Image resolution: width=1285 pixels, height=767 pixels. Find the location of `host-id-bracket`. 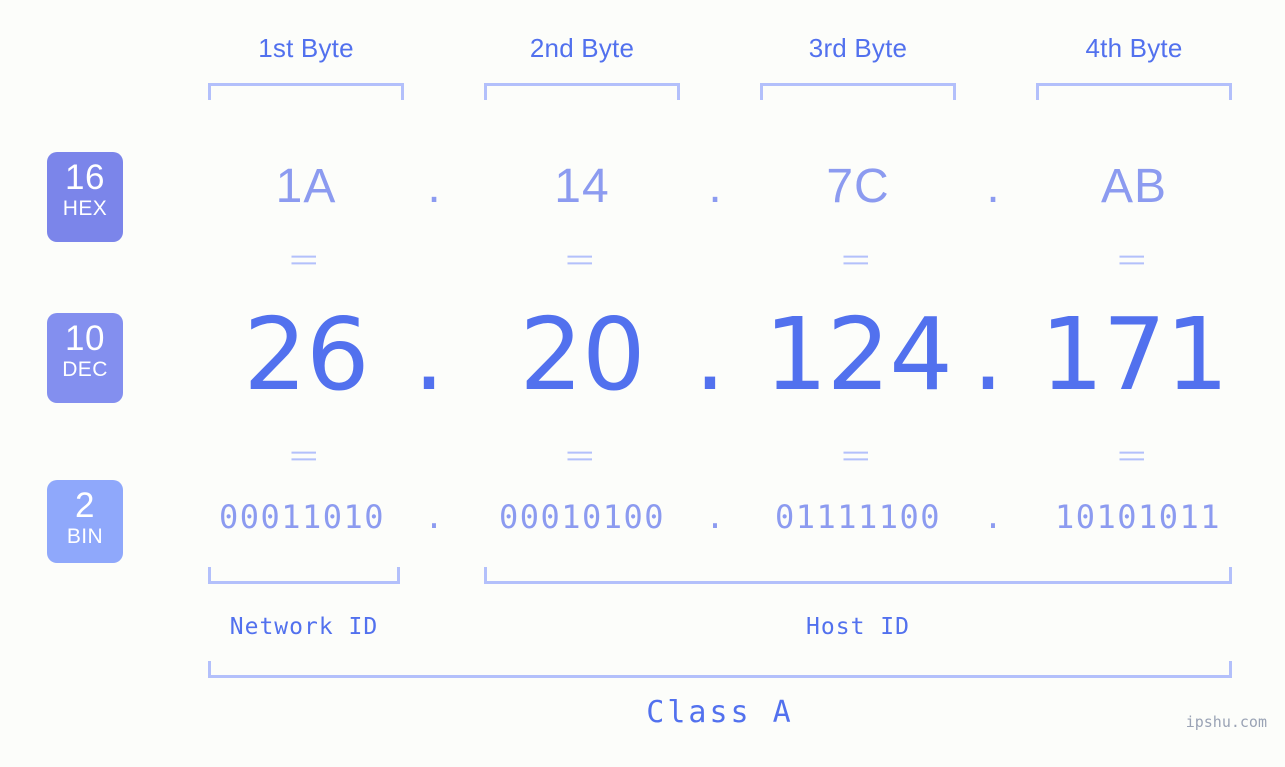

host-id-bracket is located at coordinates (858, 575).